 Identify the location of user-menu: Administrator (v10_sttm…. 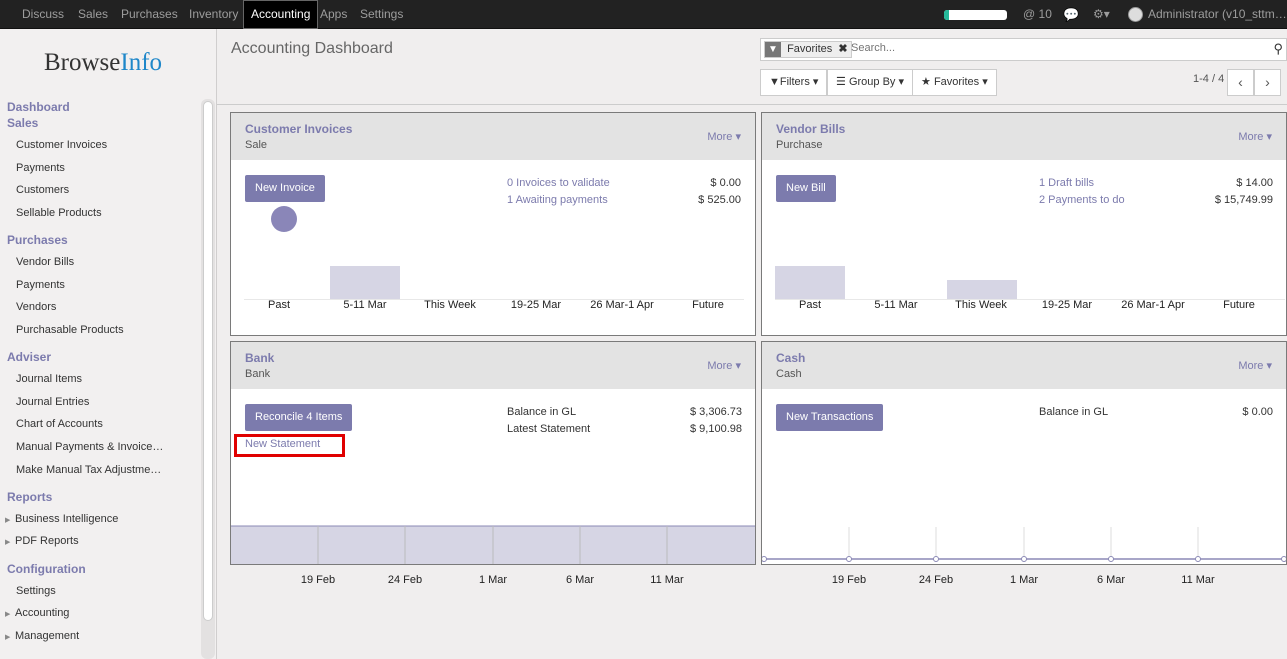
(1217, 14).